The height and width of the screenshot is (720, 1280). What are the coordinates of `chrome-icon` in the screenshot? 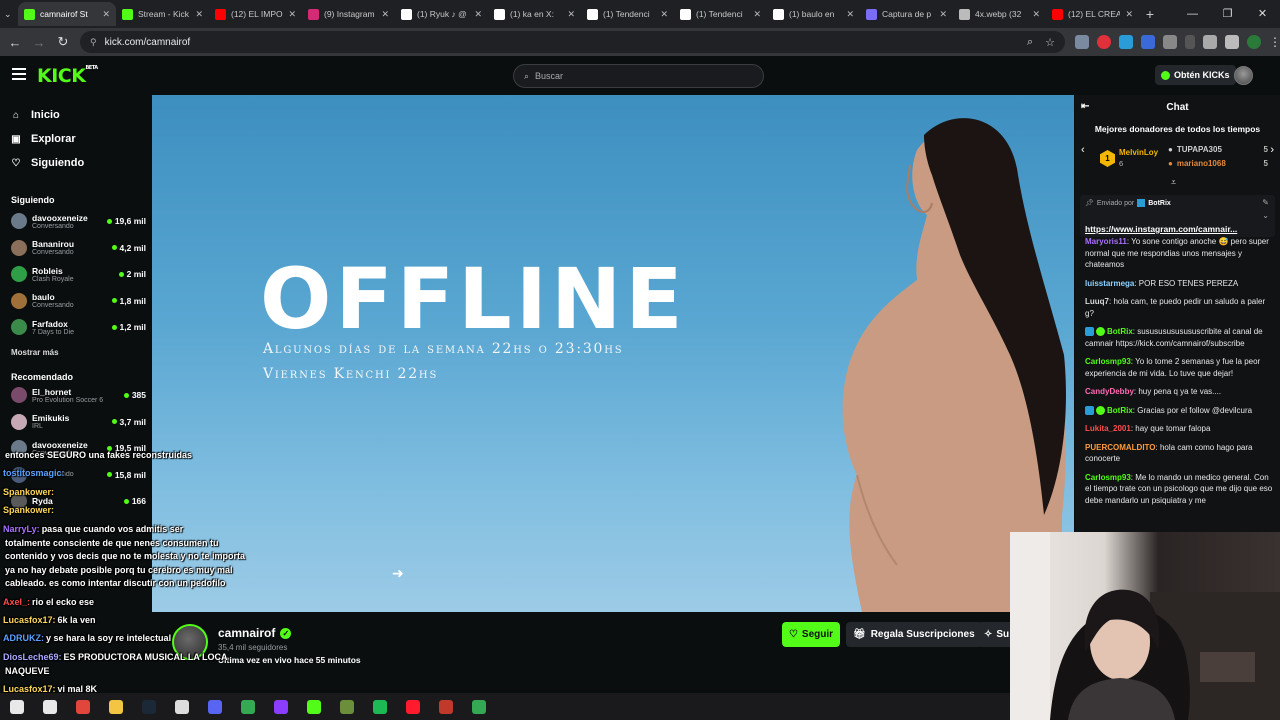 It's located at (248, 707).